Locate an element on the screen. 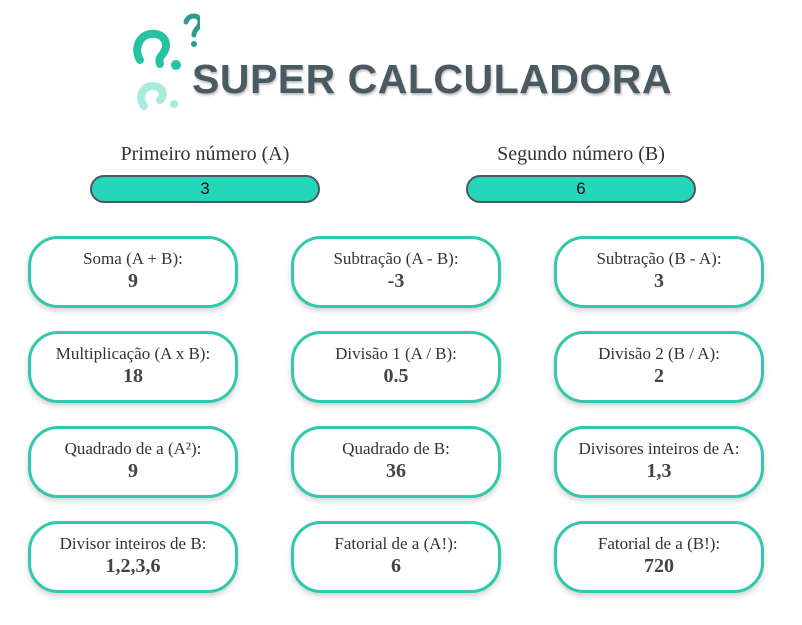  result-label: Divisão 1 (A / B): is located at coordinates (396, 353).